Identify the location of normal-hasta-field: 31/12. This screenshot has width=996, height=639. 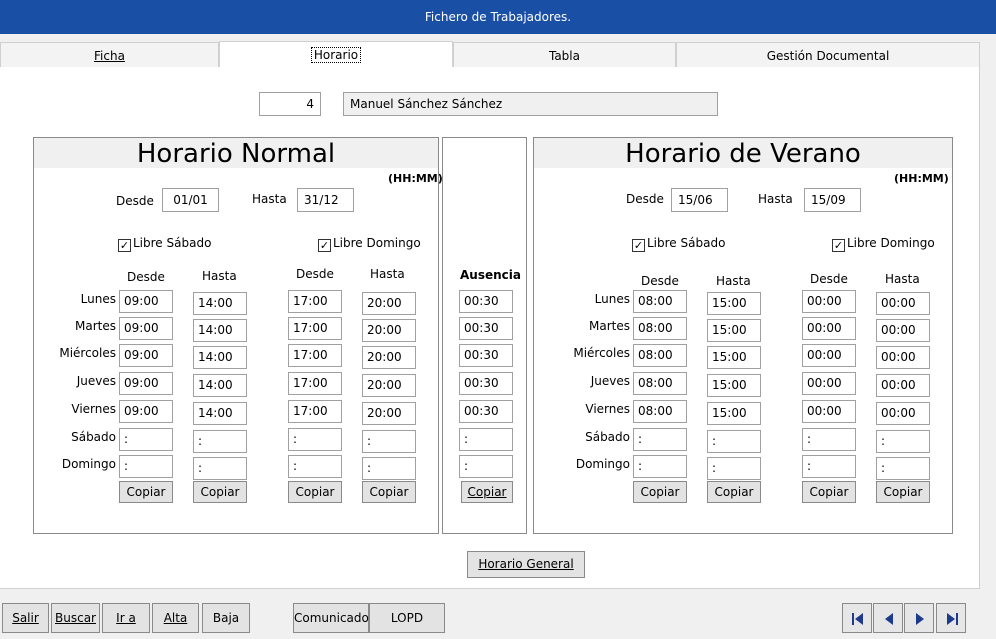
(325, 200).